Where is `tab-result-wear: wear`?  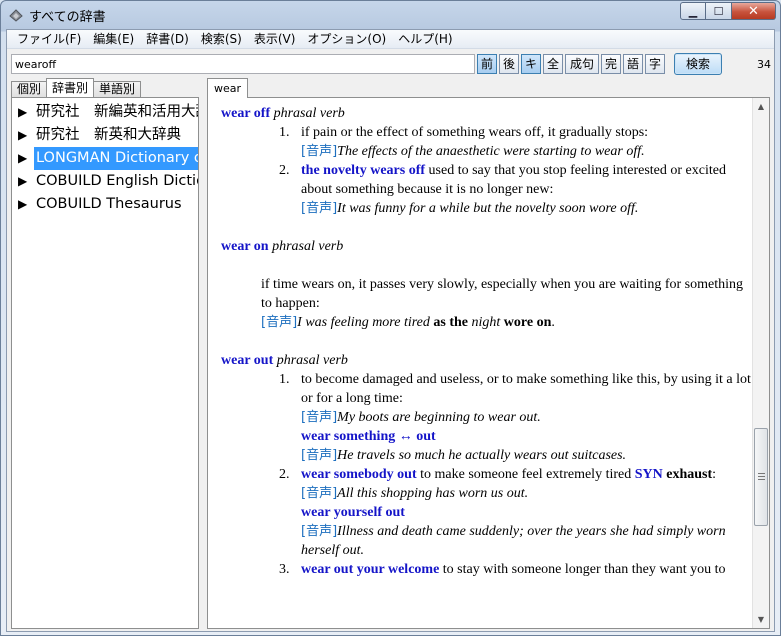
tab-result-wear: wear is located at coordinates (228, 88).